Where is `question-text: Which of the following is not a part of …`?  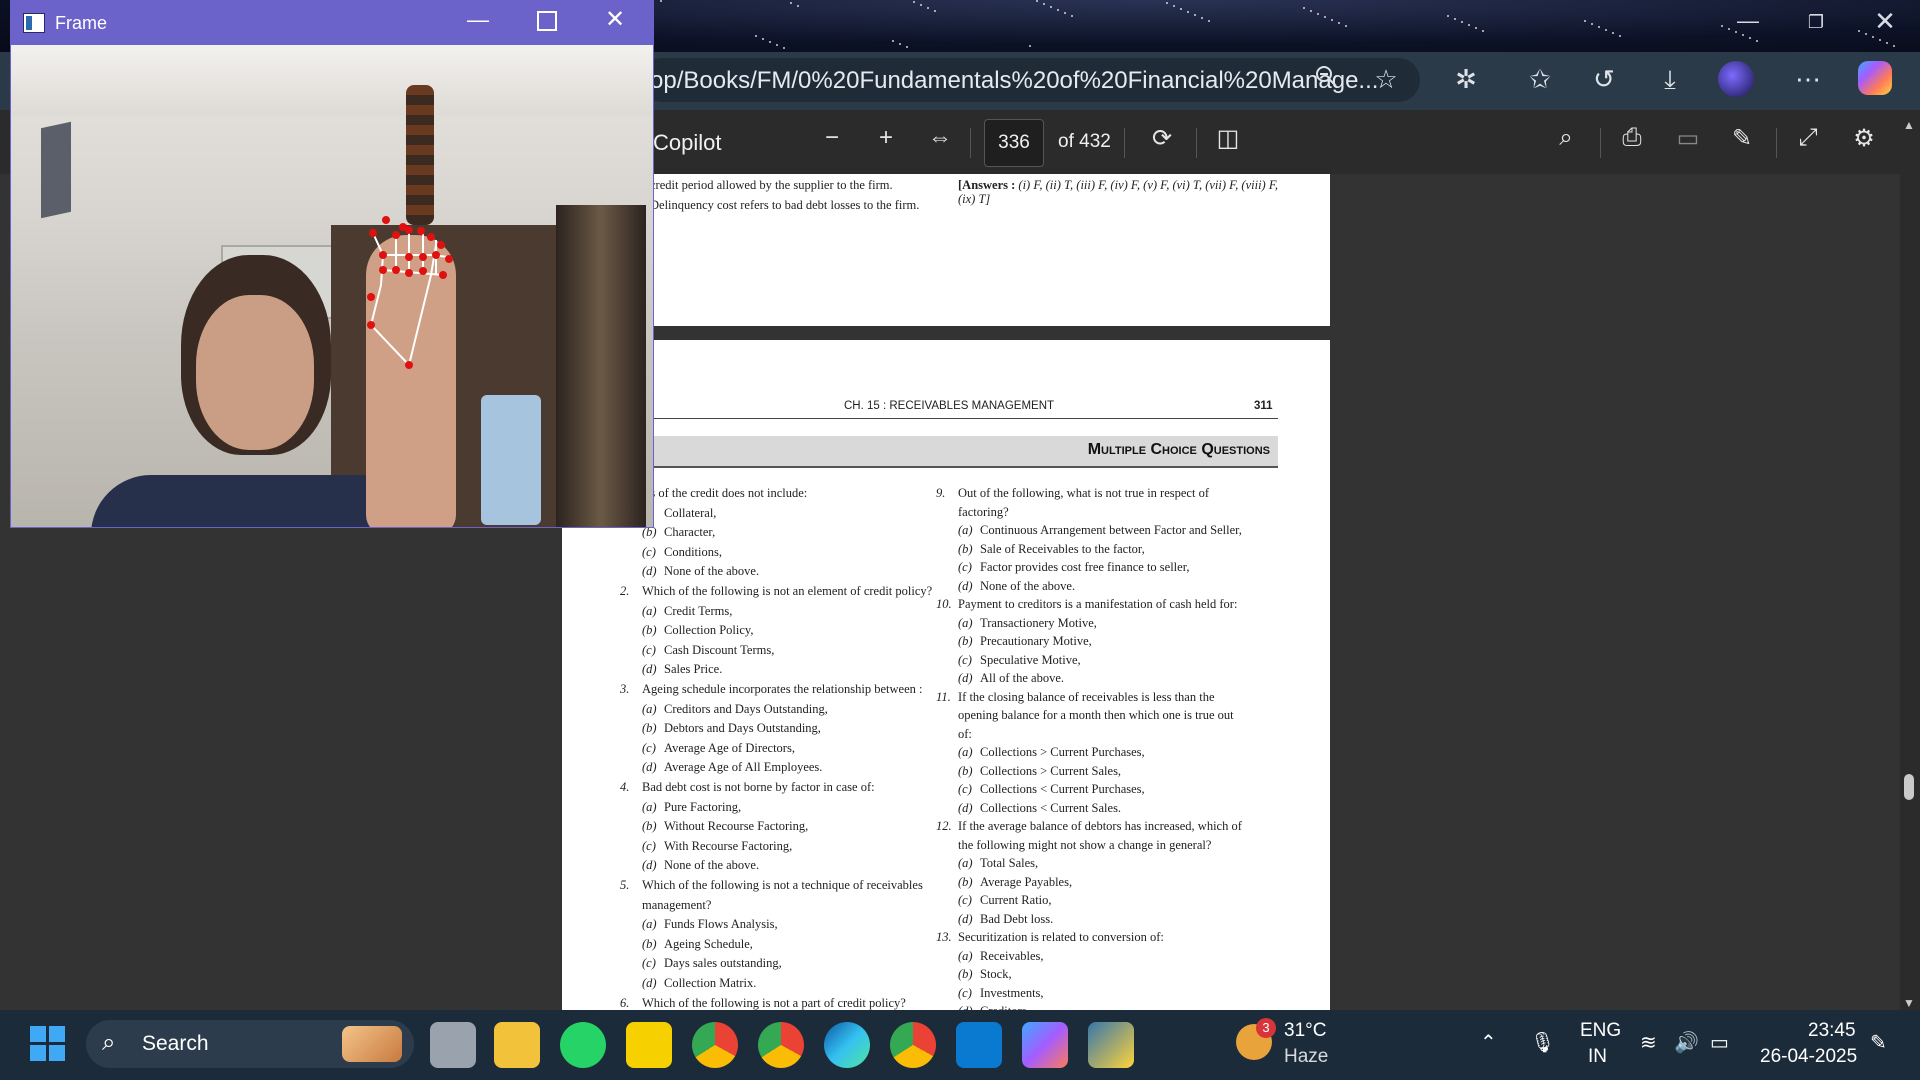
question-text: Which of the following is not a part of … is located at coordinates (774, 1002).